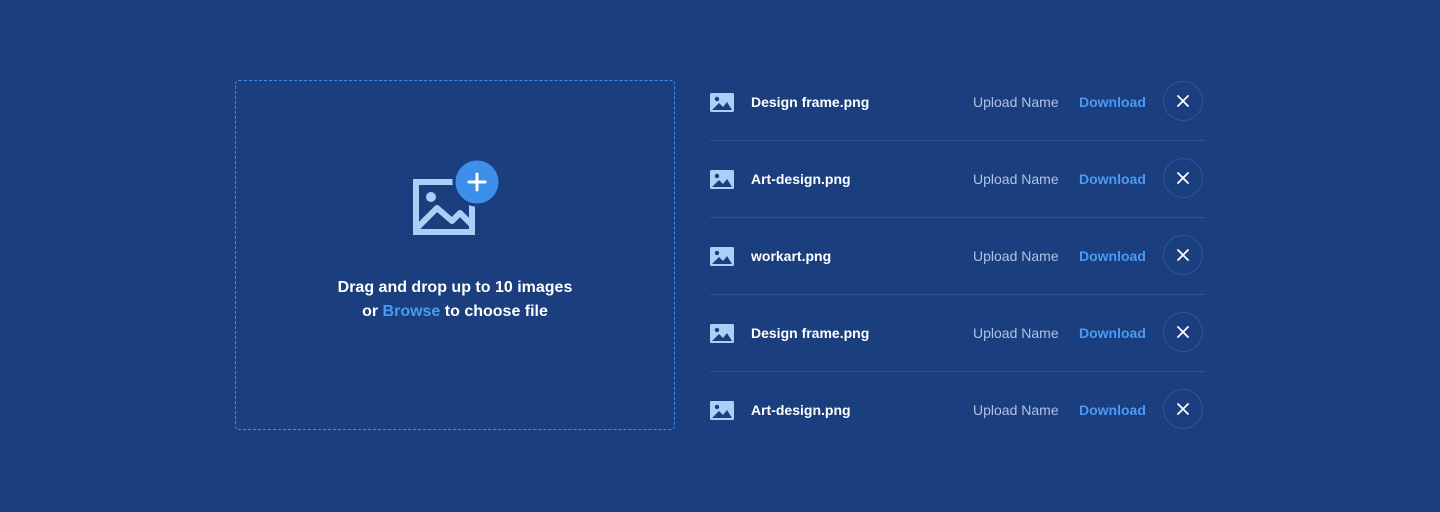 The image size is (1440, 512). Describe the element at coordinates (455, 287) in the screenshot. I see `dropzone-line1: Drag and drop up to 10 images` at that location.